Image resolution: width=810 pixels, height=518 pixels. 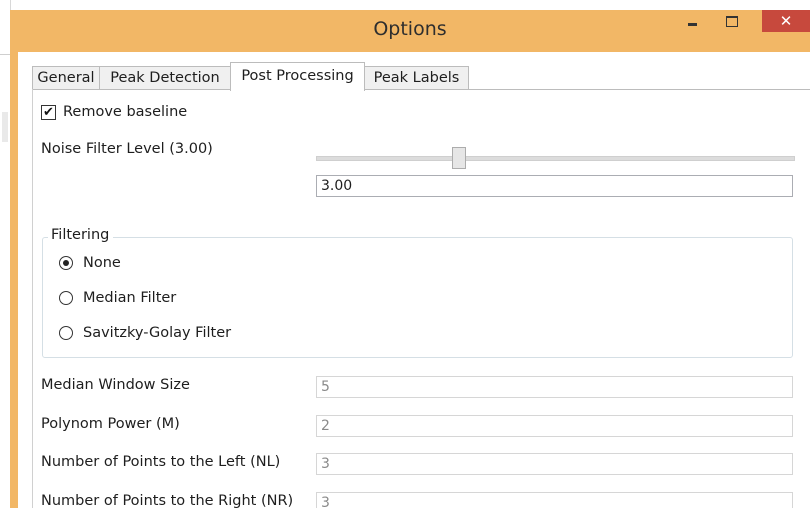 I want to click on points-left-input: 3, so click(x=554, y=464).